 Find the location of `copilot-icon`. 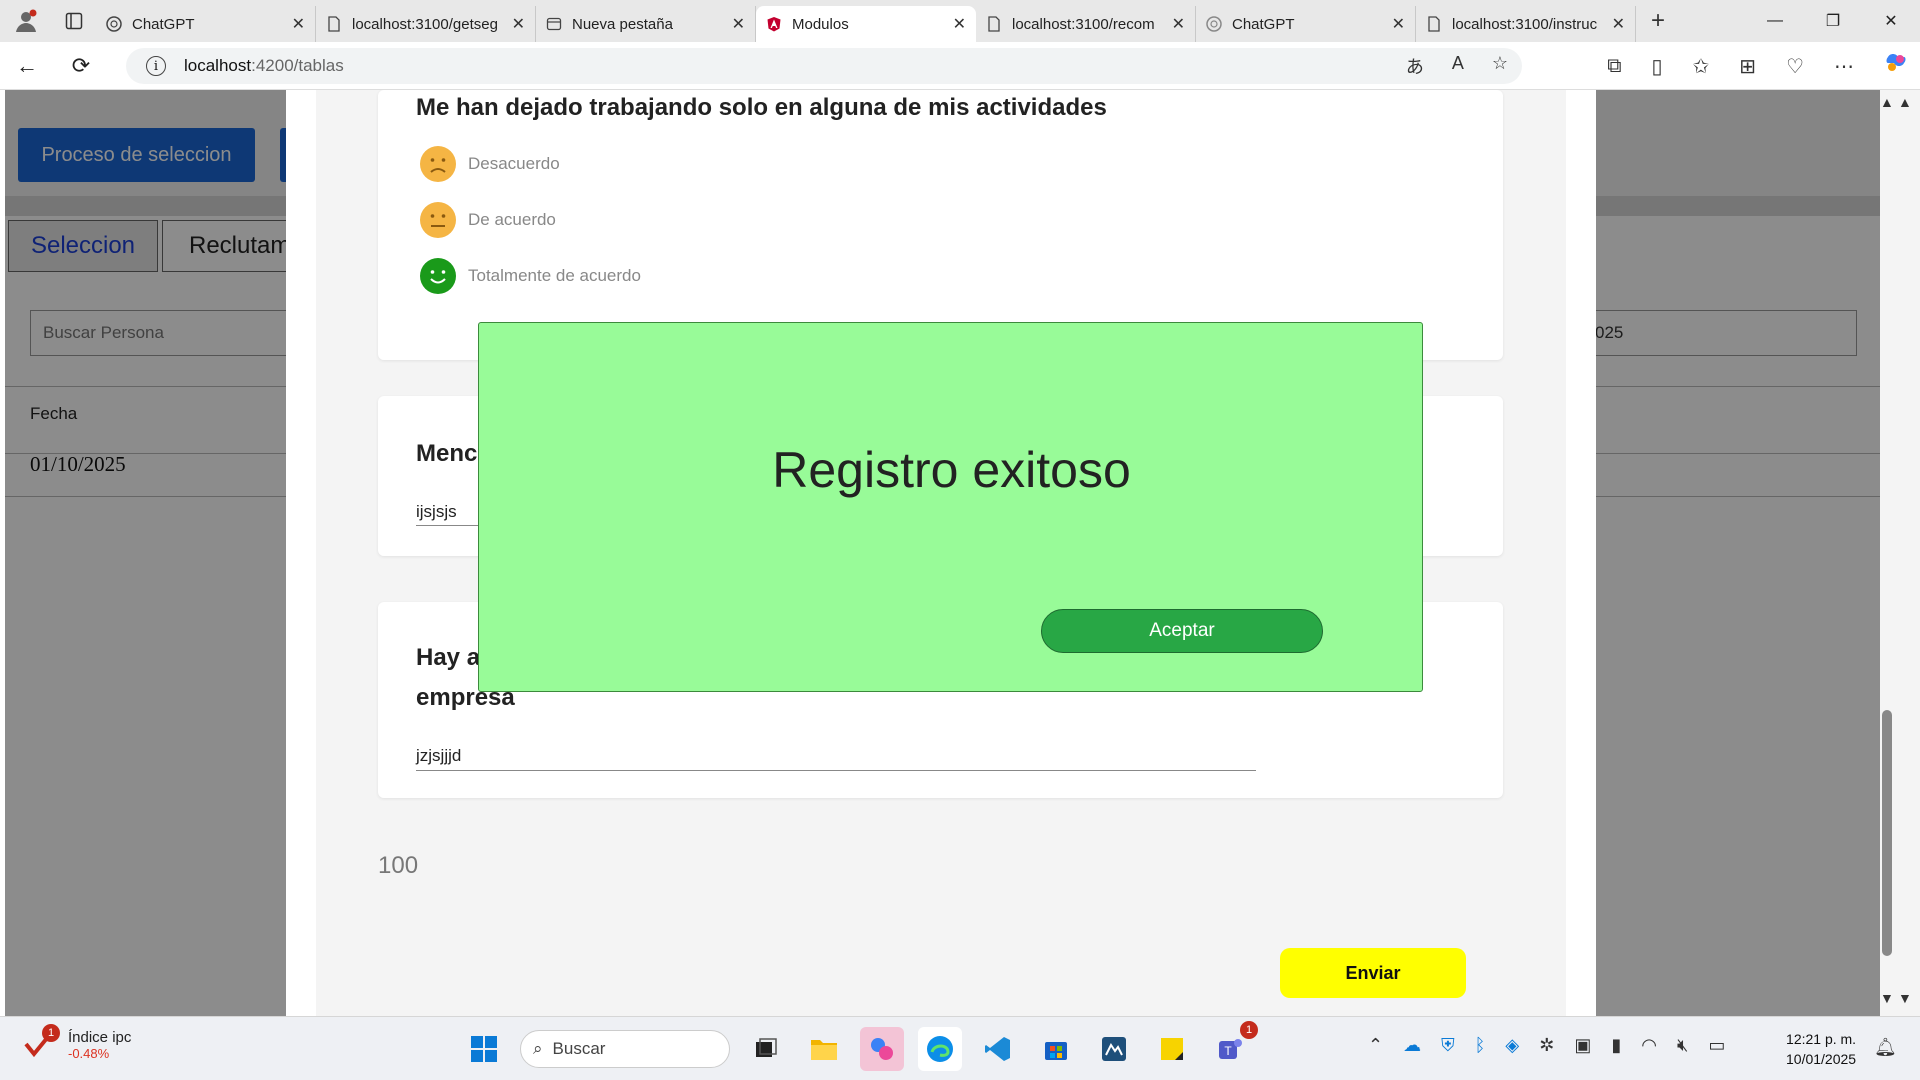

copilot-icon is located at coordinates (1896, 66).